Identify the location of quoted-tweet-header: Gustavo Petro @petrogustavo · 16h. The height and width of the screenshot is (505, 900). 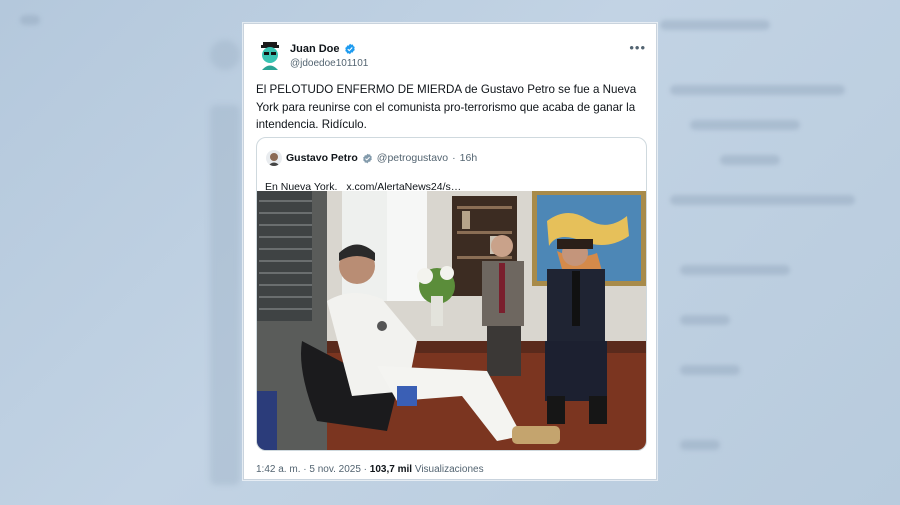
(371, 158).